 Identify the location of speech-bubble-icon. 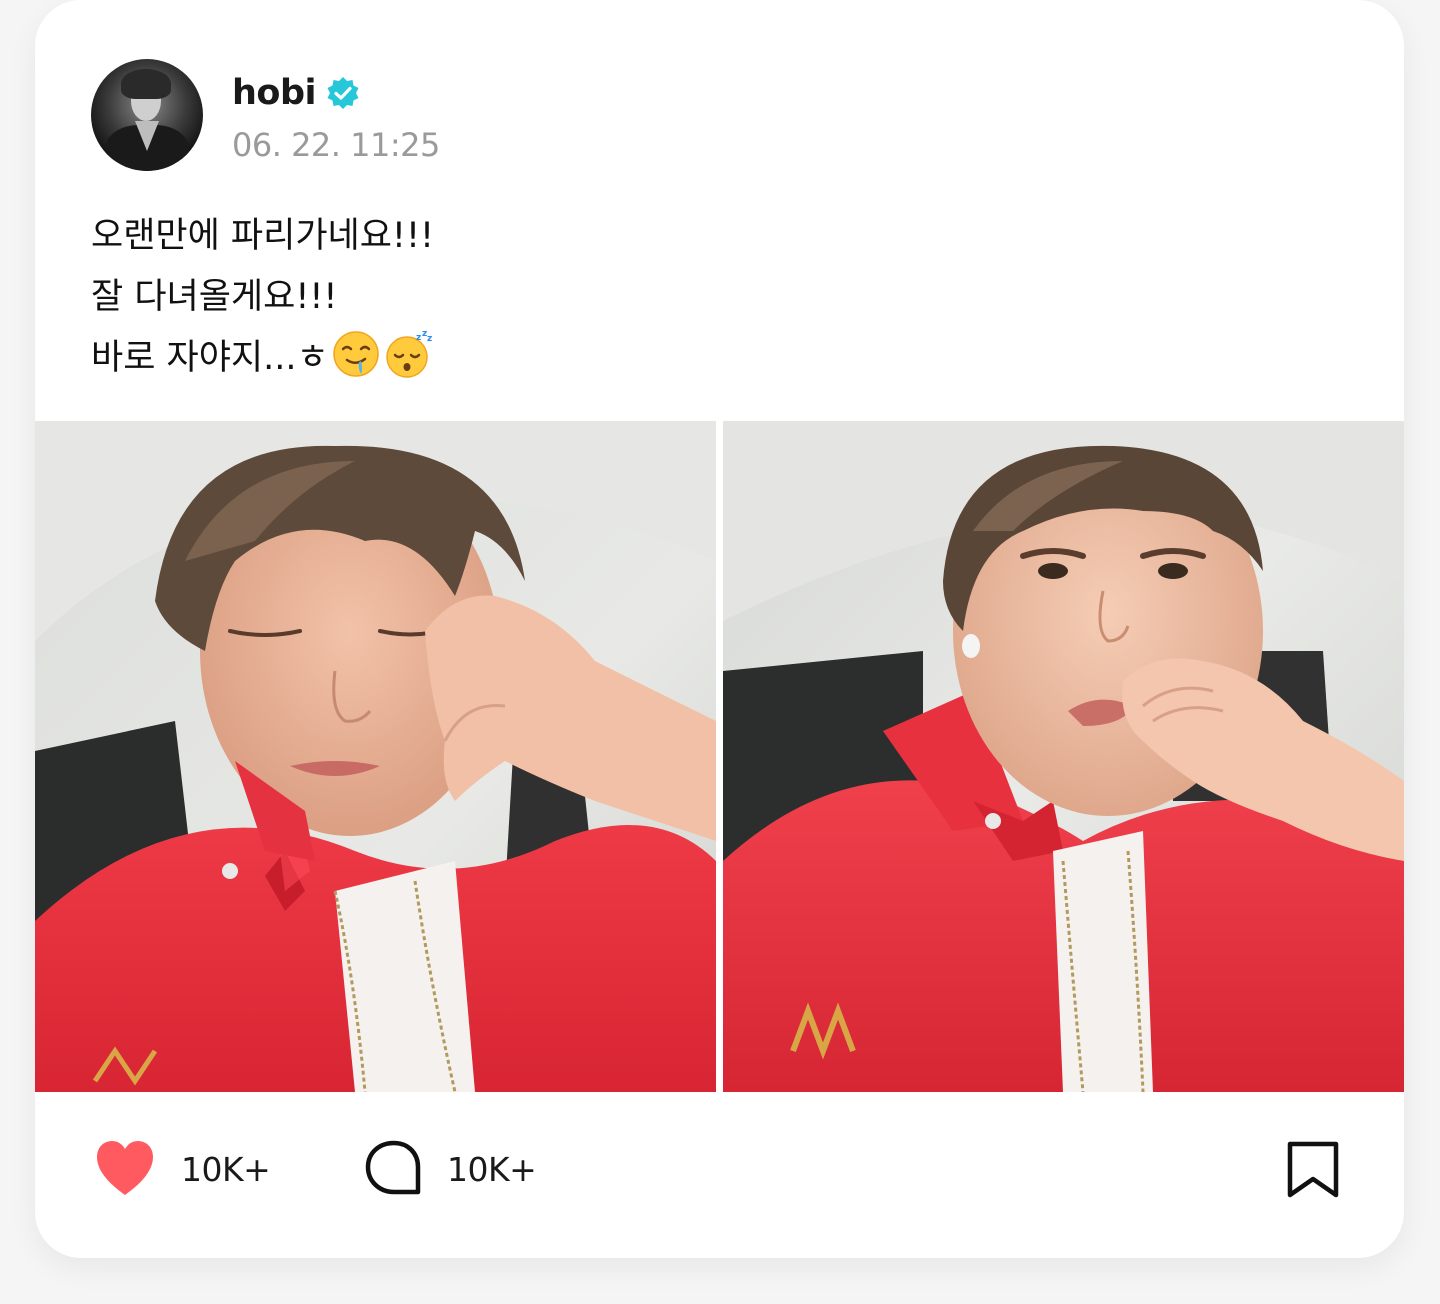
(393, 1169).